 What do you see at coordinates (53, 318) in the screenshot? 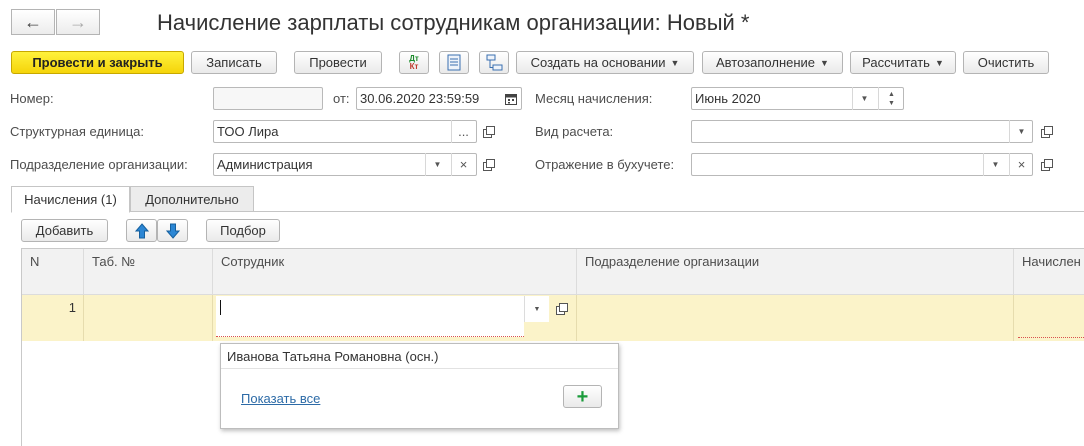
I see `cell-n: 1` at bounding box center [53, 318].